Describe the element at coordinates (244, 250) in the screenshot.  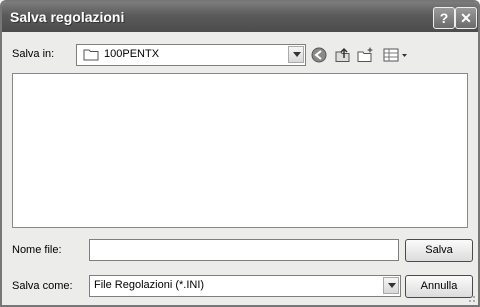
I see `filename-input` at that location.